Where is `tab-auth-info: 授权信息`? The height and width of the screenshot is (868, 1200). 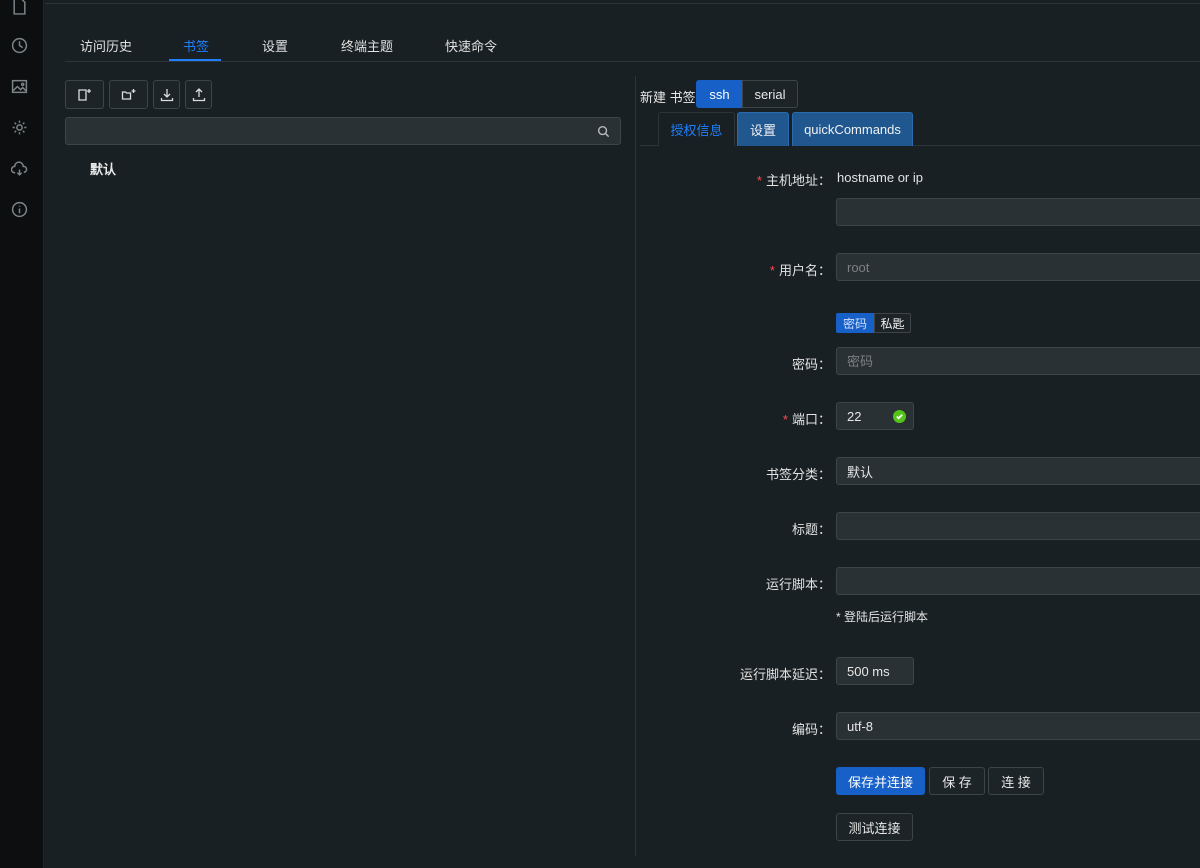
tab-auth-info: 授权信息 is located at coordinates (696, 129).